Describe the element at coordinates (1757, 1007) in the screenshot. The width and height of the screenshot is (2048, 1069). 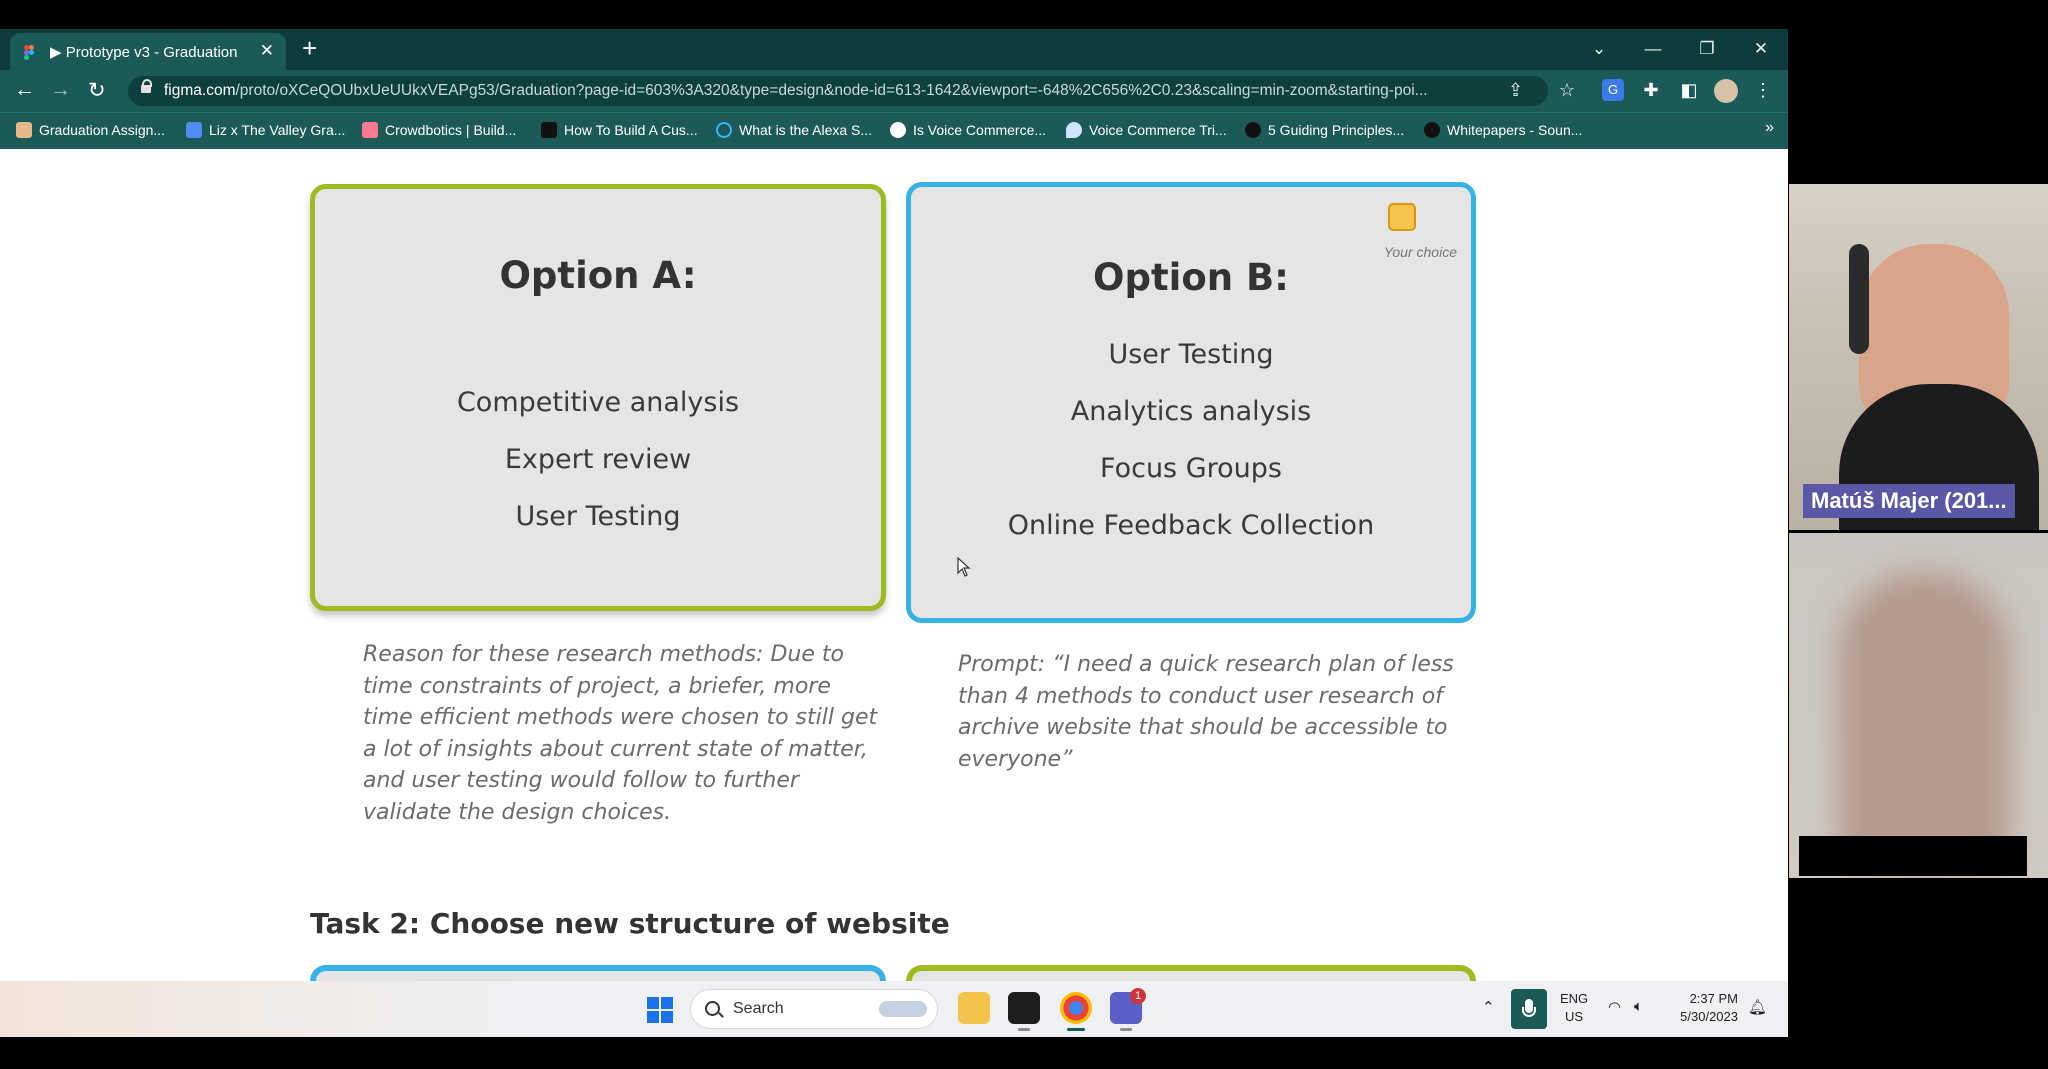
I see `notifications-icon: 🔔︎` at that location.